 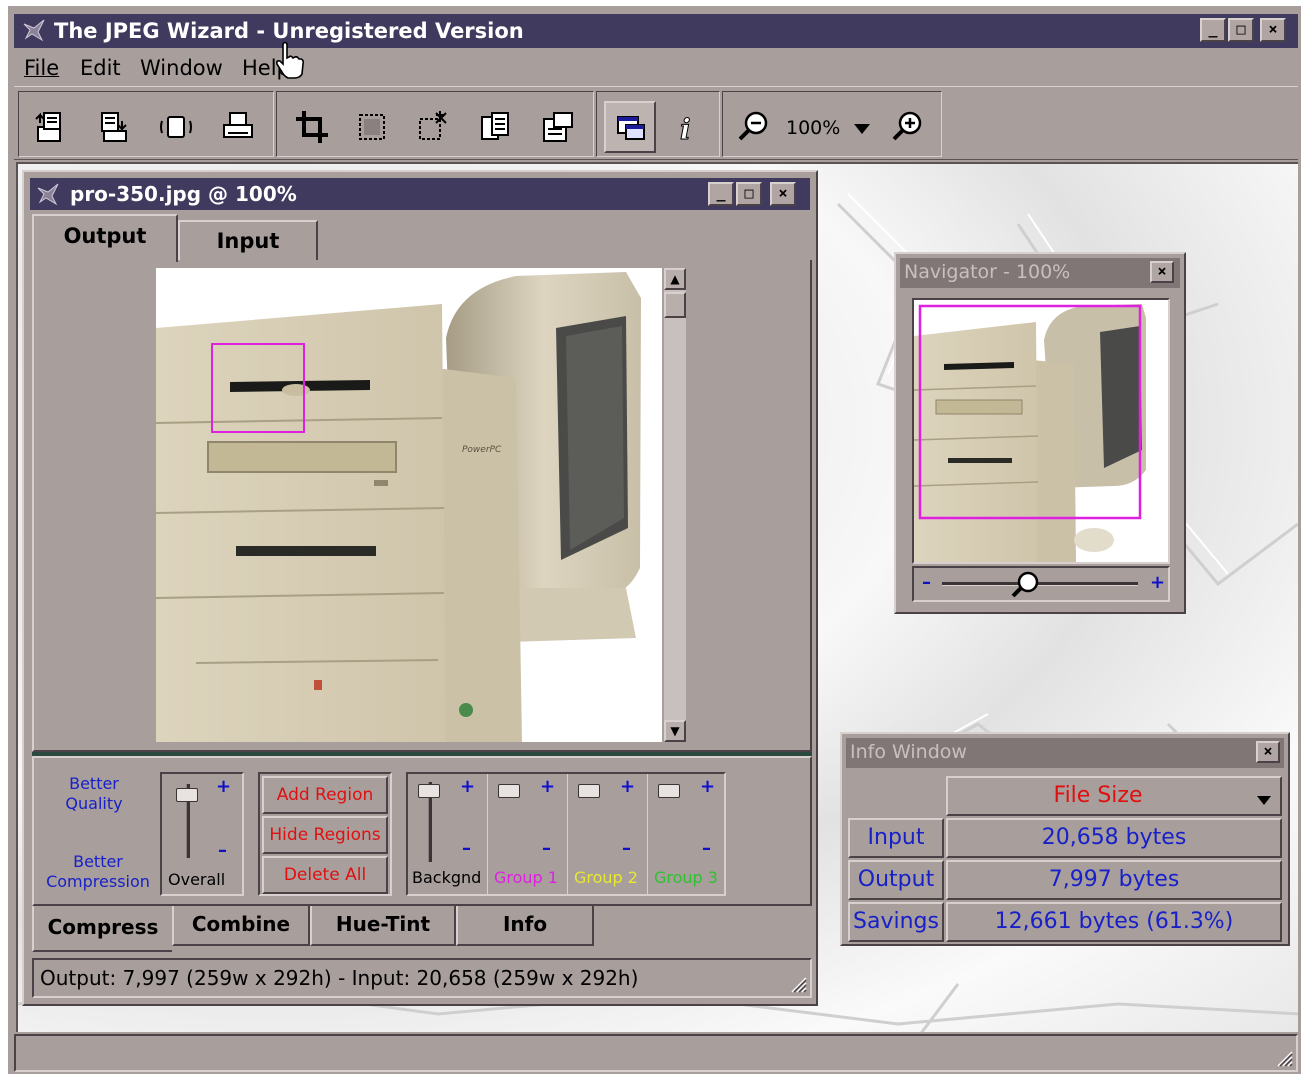 I want to click on info-metric-value: File Size, so click(x=1098, y=795).